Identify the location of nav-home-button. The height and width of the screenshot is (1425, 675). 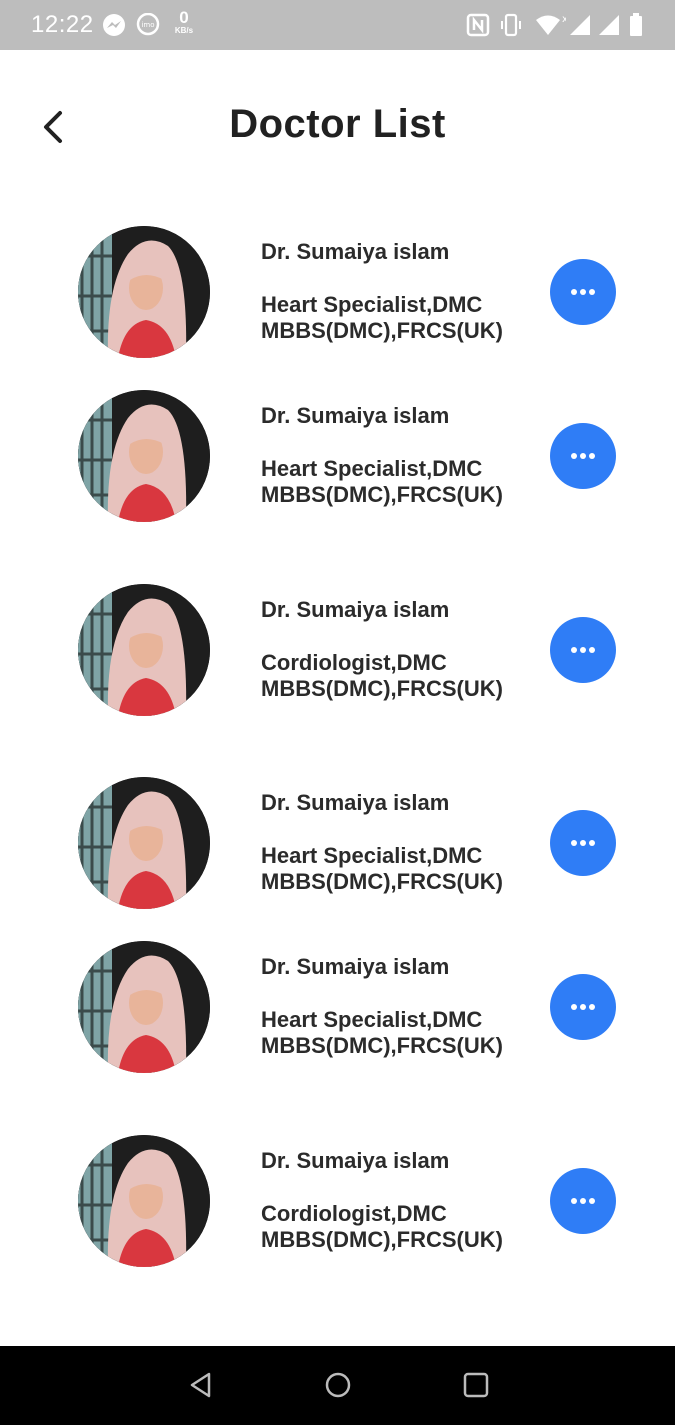
(338, 1385).